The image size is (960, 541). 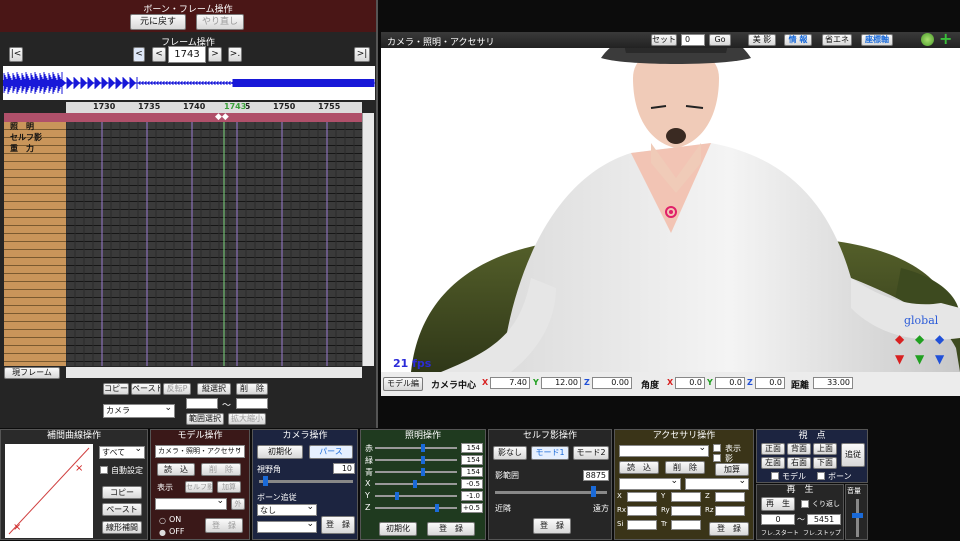 I want to click on accessory-add-button: 加算, so click(x=732, y=469).